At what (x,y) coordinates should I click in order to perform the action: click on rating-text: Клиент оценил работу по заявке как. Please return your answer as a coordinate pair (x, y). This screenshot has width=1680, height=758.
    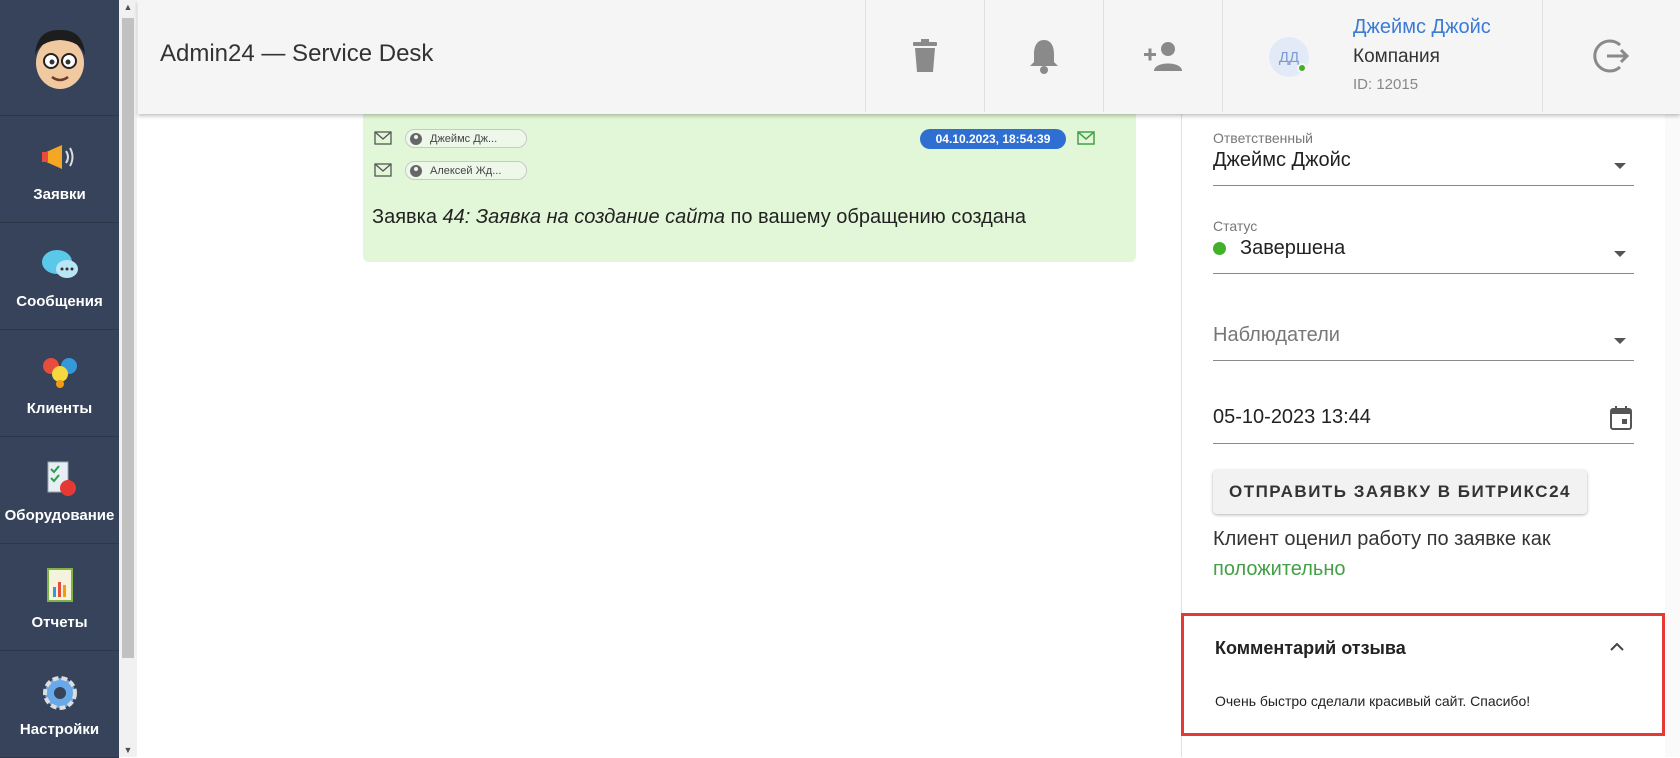
    Looking at the image, I should click on (1382, 539).